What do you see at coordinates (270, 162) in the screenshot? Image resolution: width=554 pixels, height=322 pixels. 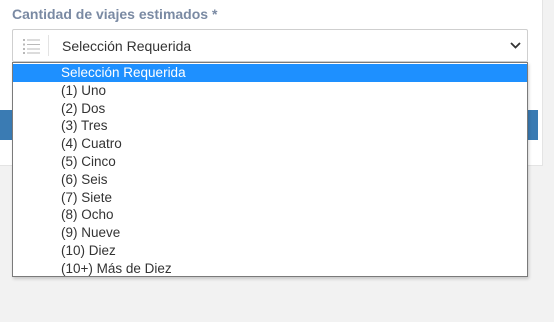 I see `dropdown-option: (5) Cinco` at bounding box center [270, 162].